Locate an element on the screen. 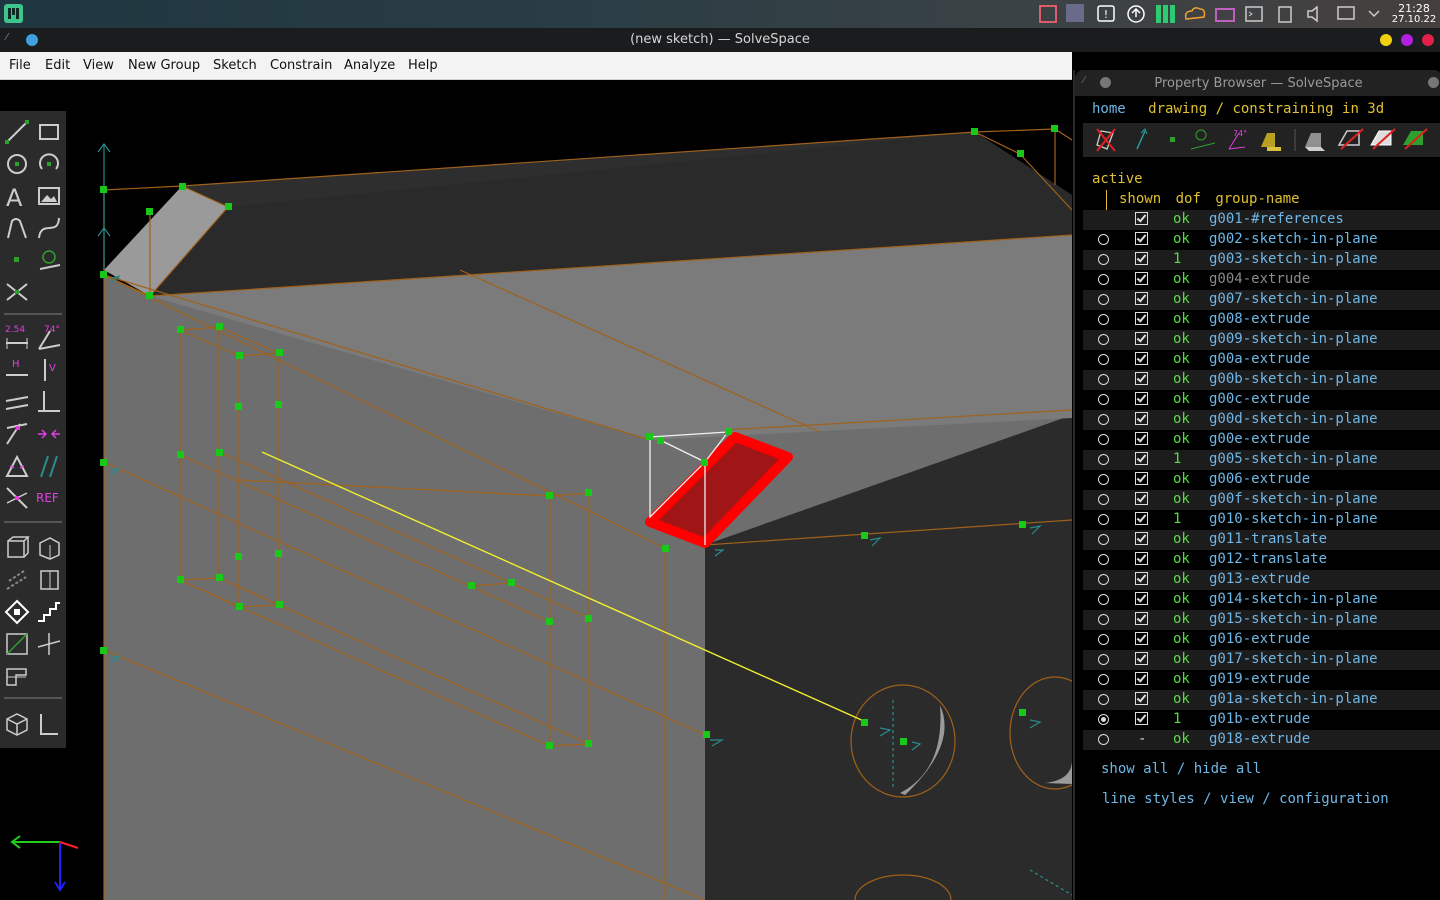  nearest-isometric-view-icon is located at coordinates (17, 548).